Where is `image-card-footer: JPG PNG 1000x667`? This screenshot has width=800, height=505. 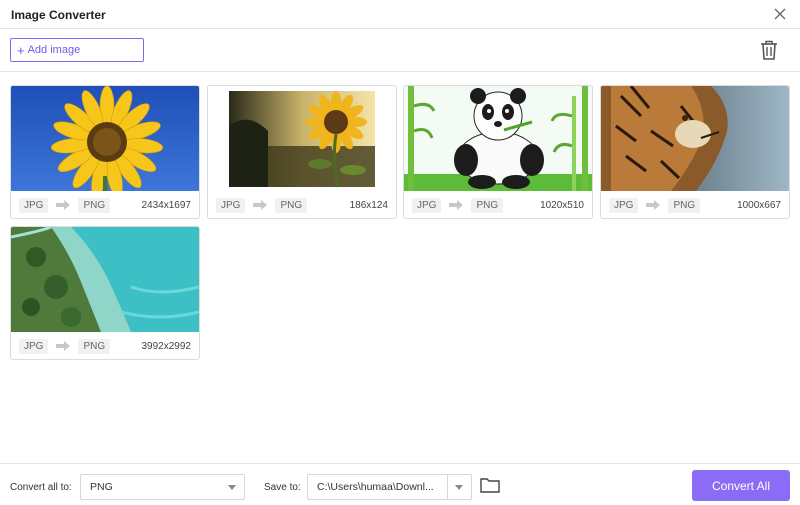
image-card-footer: JPG PNG 1000x667 is located at coordinates (695, 204).